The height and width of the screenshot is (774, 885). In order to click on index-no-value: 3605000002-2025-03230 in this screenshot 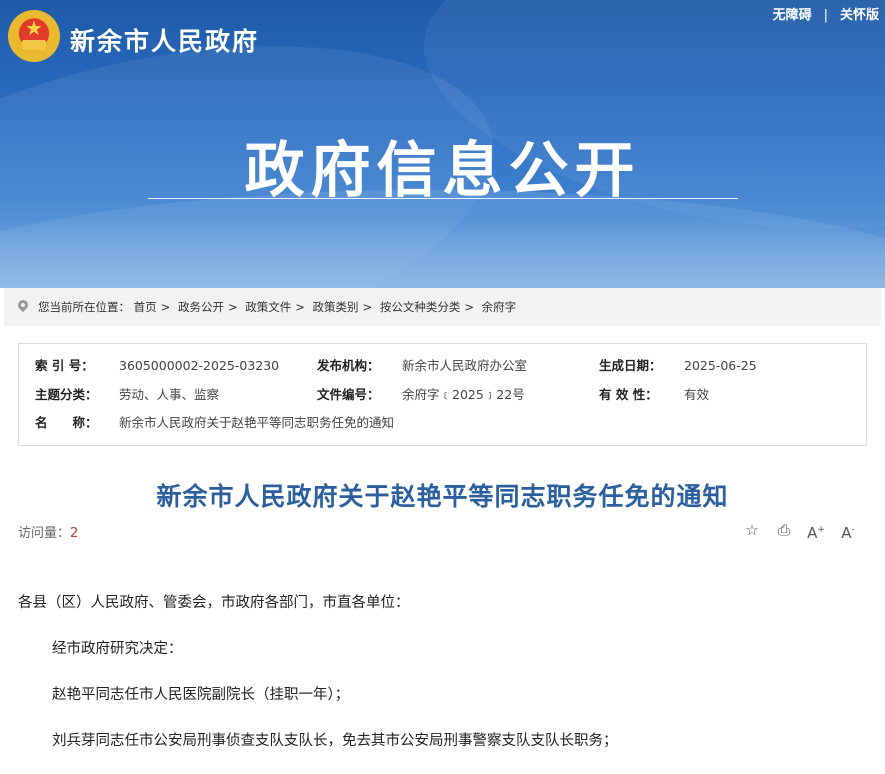, I will do `click(199, 365)`.